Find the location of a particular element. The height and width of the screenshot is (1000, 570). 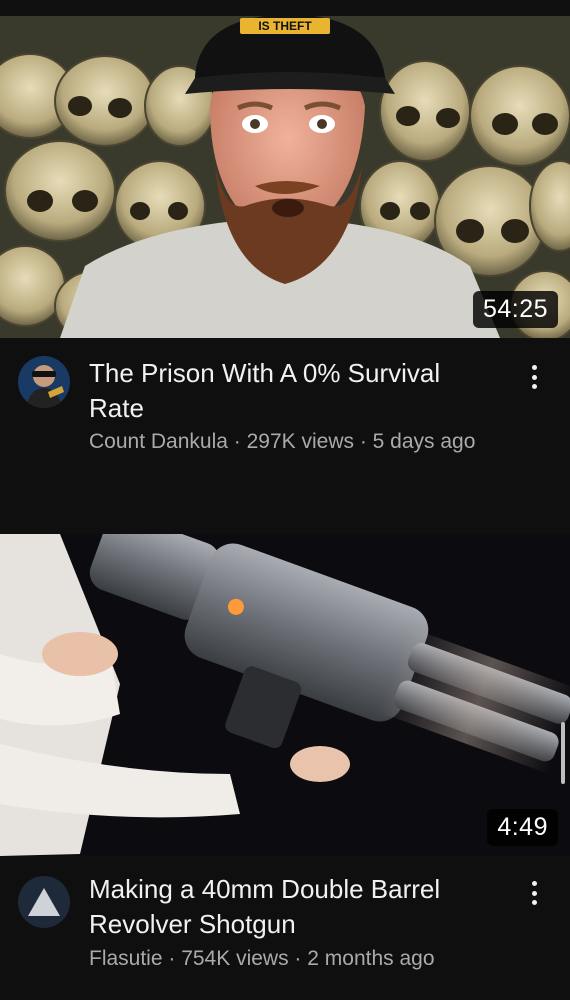

channel-name: Count Dankula is located at coordinates (158, 441).